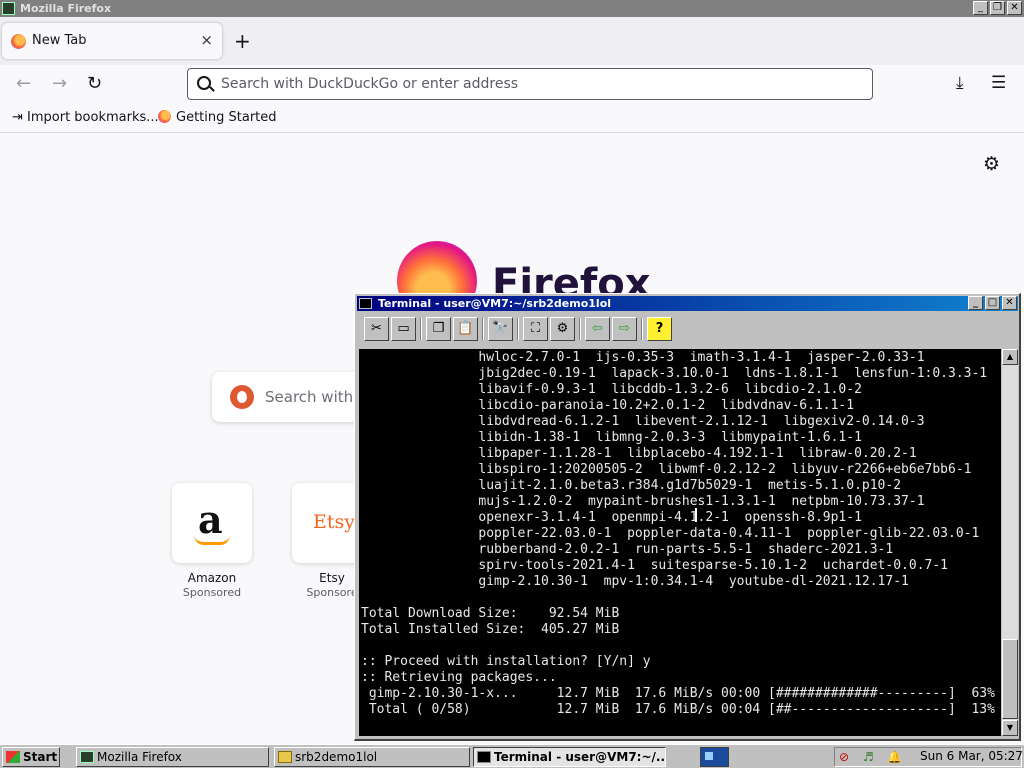 The image size is (1024, 768). What do you see at coordinates (868, 757) in the screenshot?
I see `volume-icon: ♬` at bounding box center [868, 757].